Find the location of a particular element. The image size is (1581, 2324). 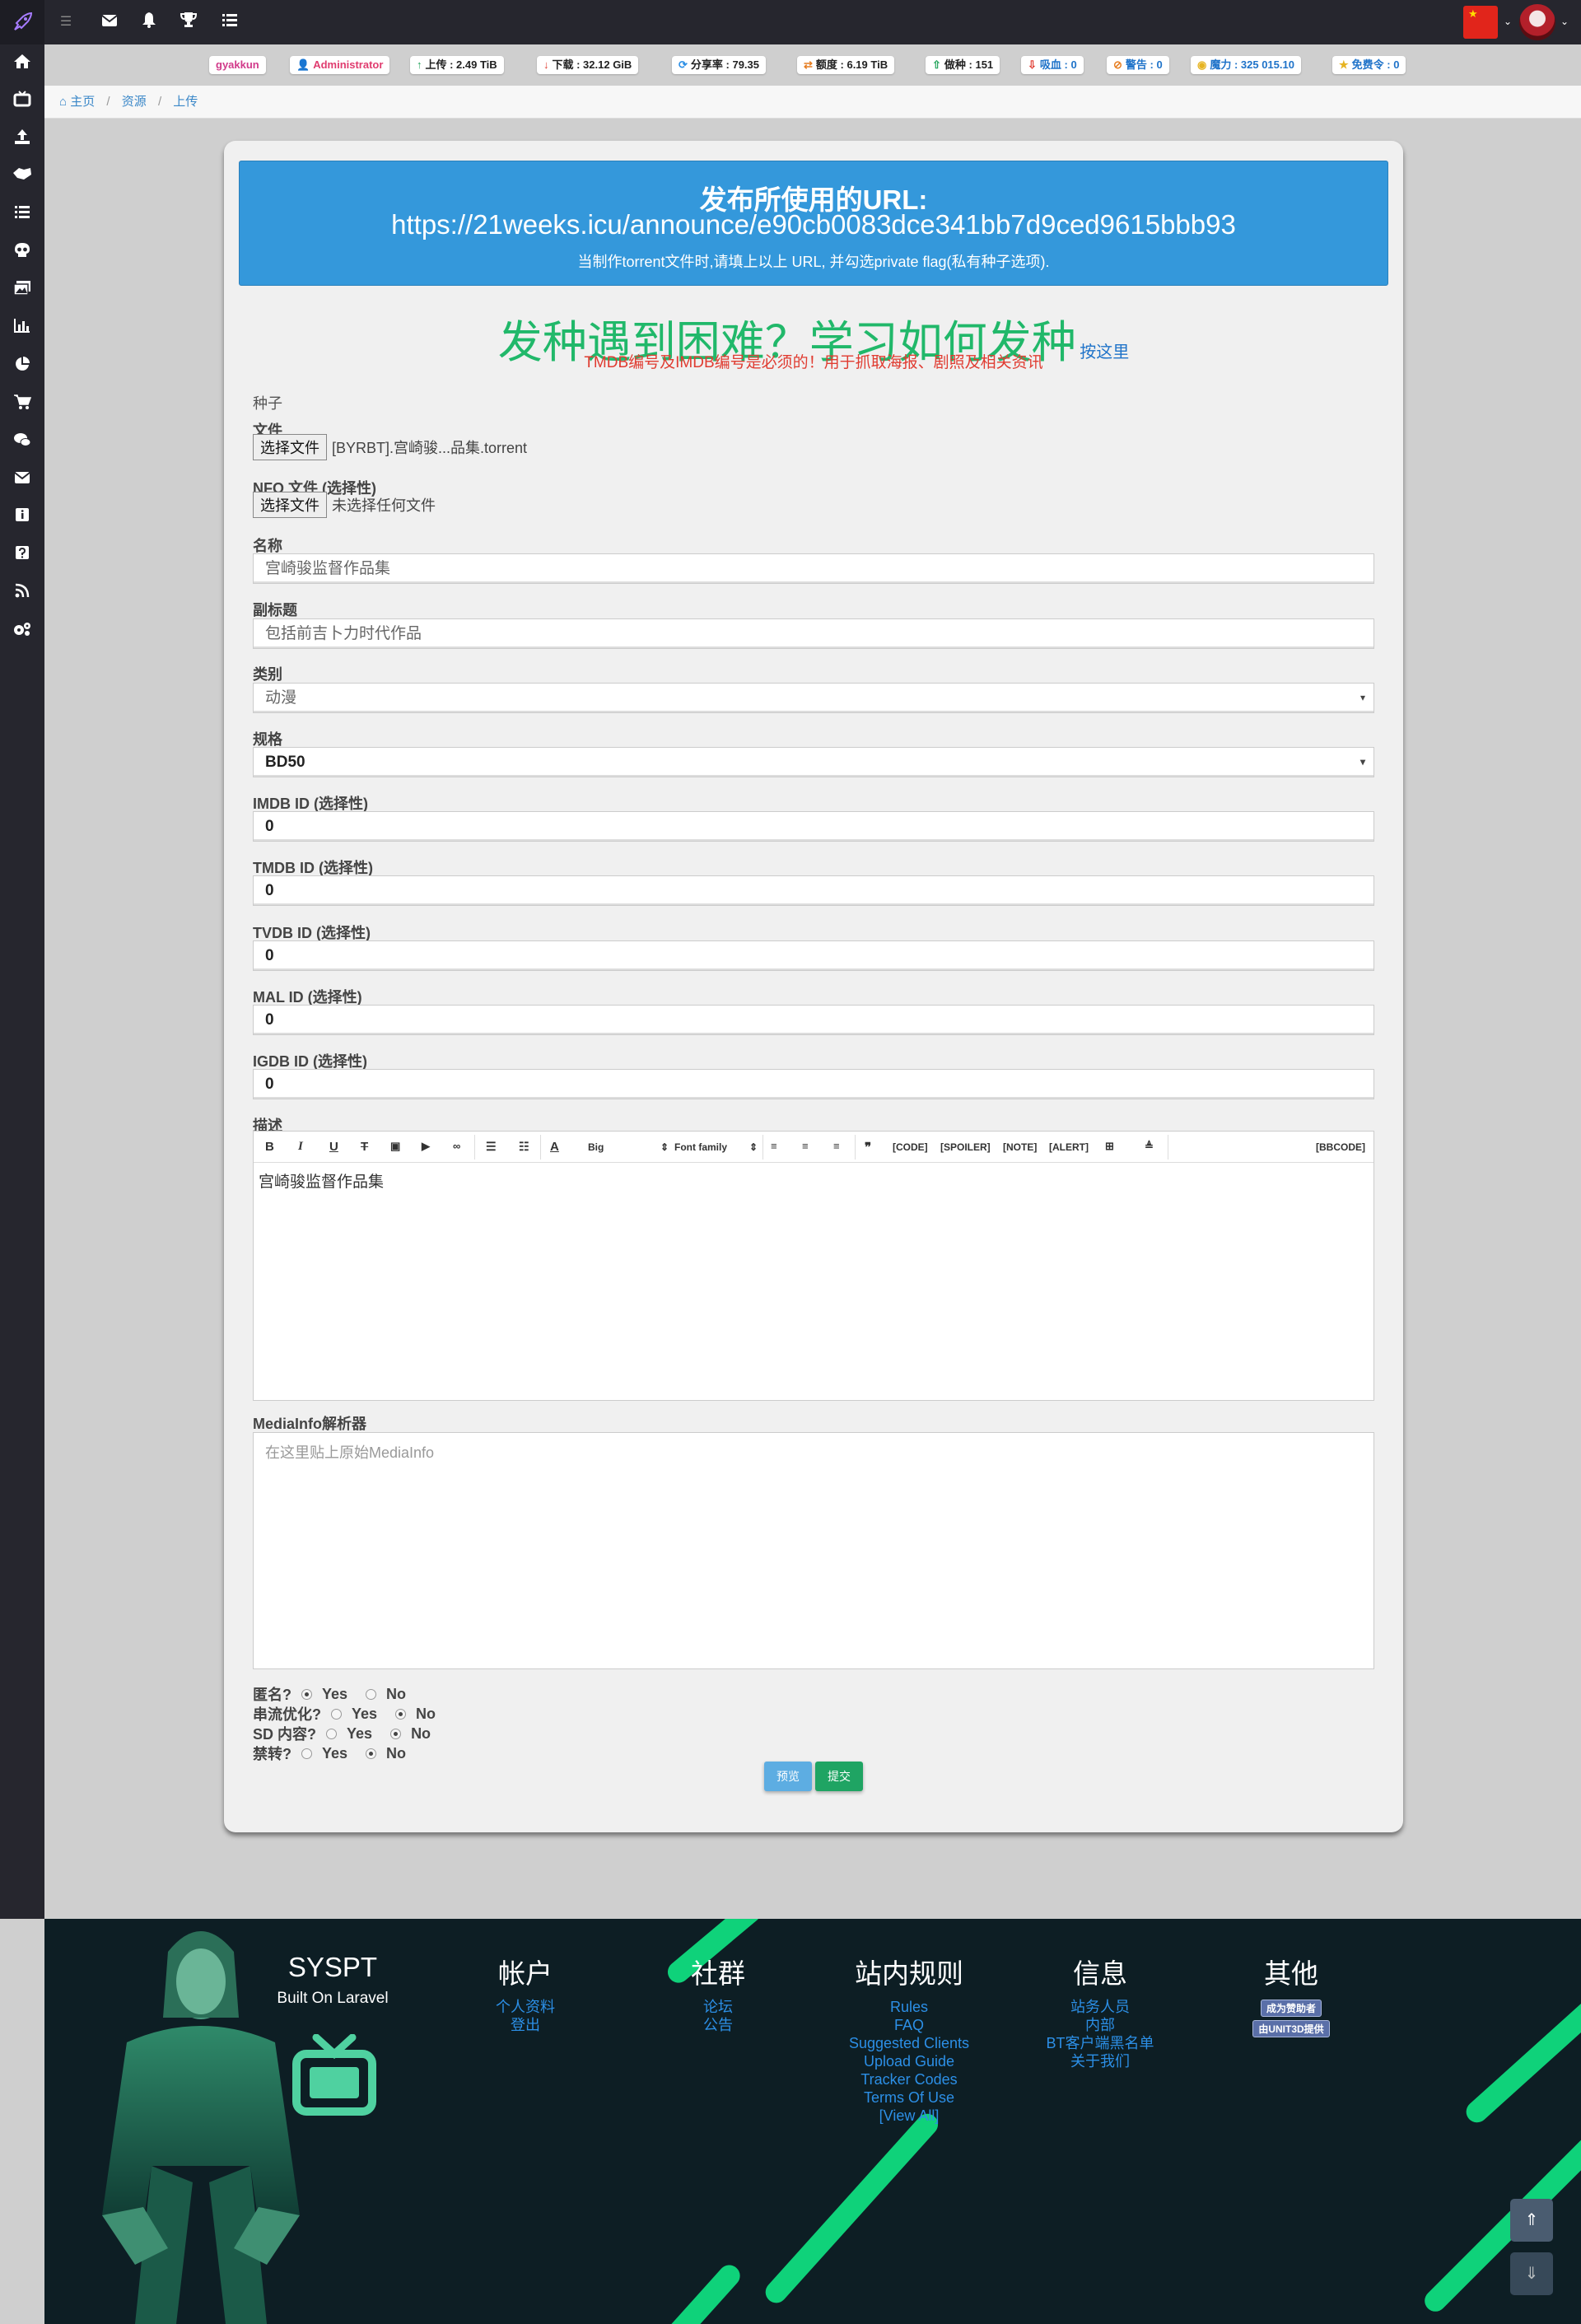

breadcrumb-home: 主页 is located at coordinates (82, 102).